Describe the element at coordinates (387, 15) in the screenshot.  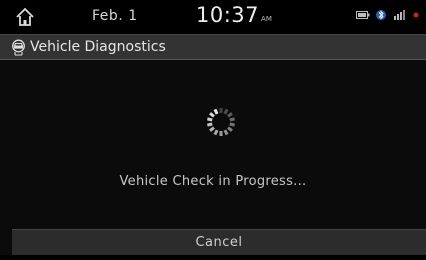
I see `status-icons` at that location.